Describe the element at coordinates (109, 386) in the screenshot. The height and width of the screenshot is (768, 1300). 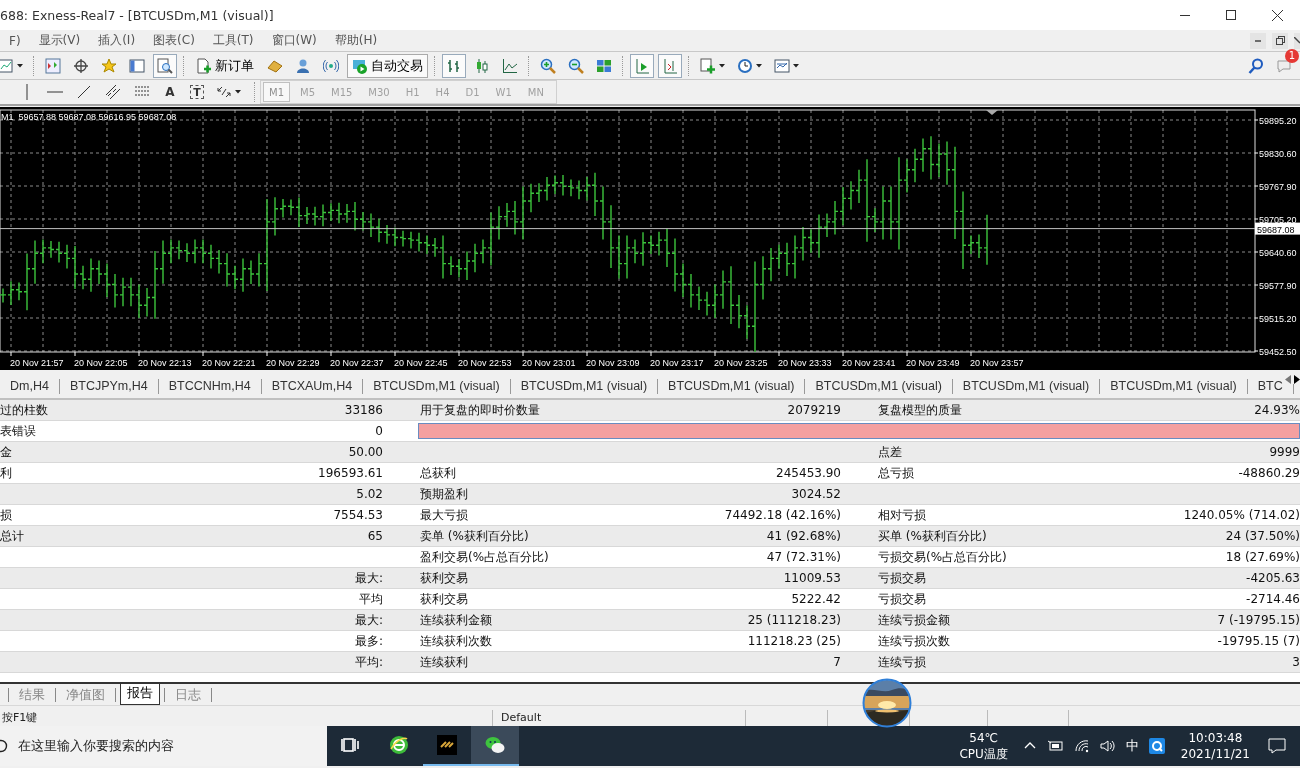
I see `chart-tab: BTCJPYm,H4` at that location.